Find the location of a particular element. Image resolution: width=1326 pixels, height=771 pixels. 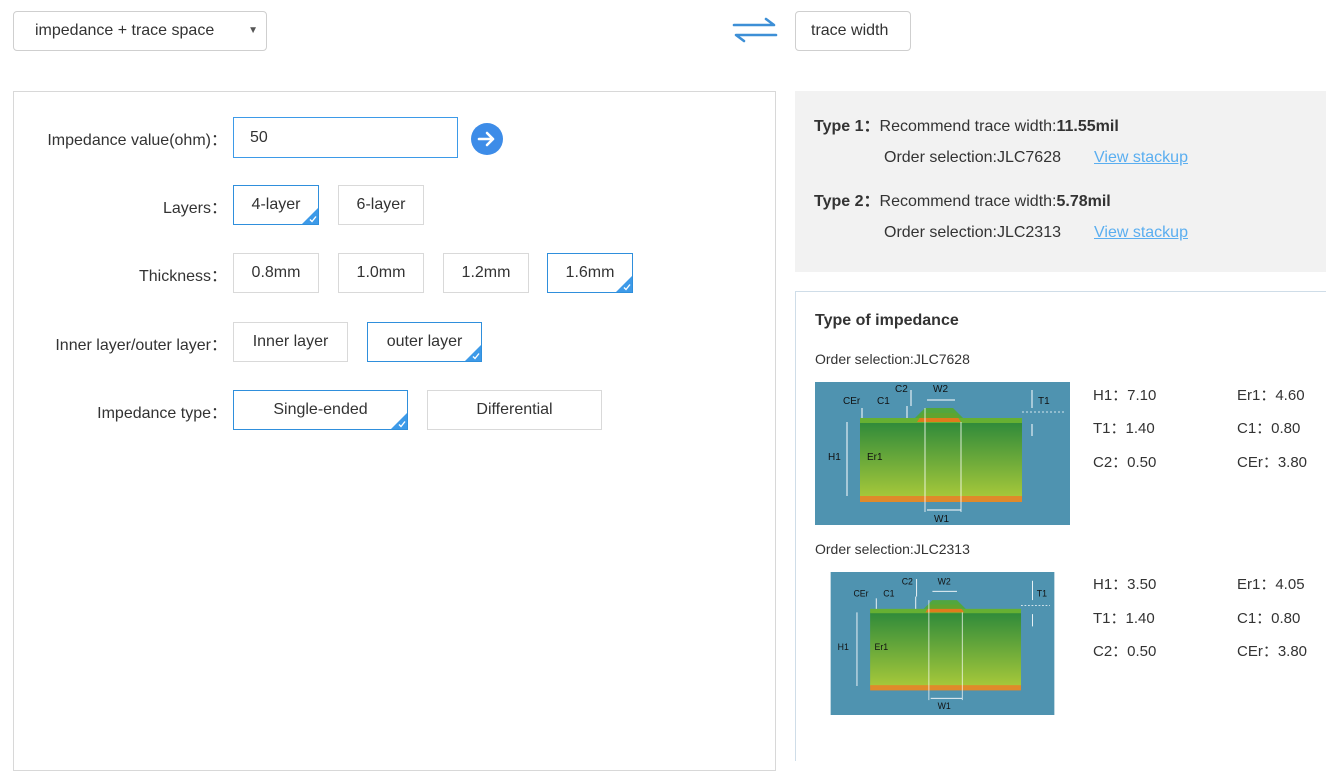

impedance-type-differential: Differential is located at coordinates (514, 410).